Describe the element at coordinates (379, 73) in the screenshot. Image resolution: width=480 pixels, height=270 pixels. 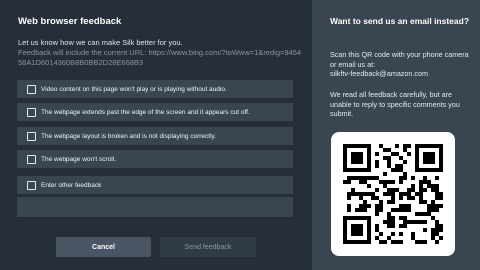
I see `feedback-email: silkftv-feedback@amazon.com` at that location.